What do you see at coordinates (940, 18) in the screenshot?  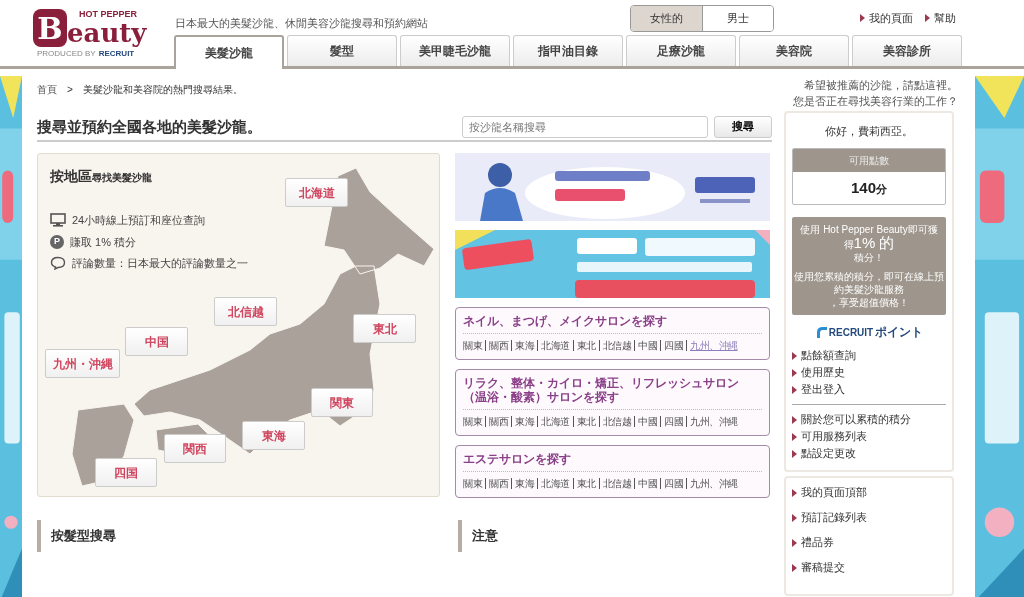 I see `header-link: 幫助` at bounding box center [940, 18].